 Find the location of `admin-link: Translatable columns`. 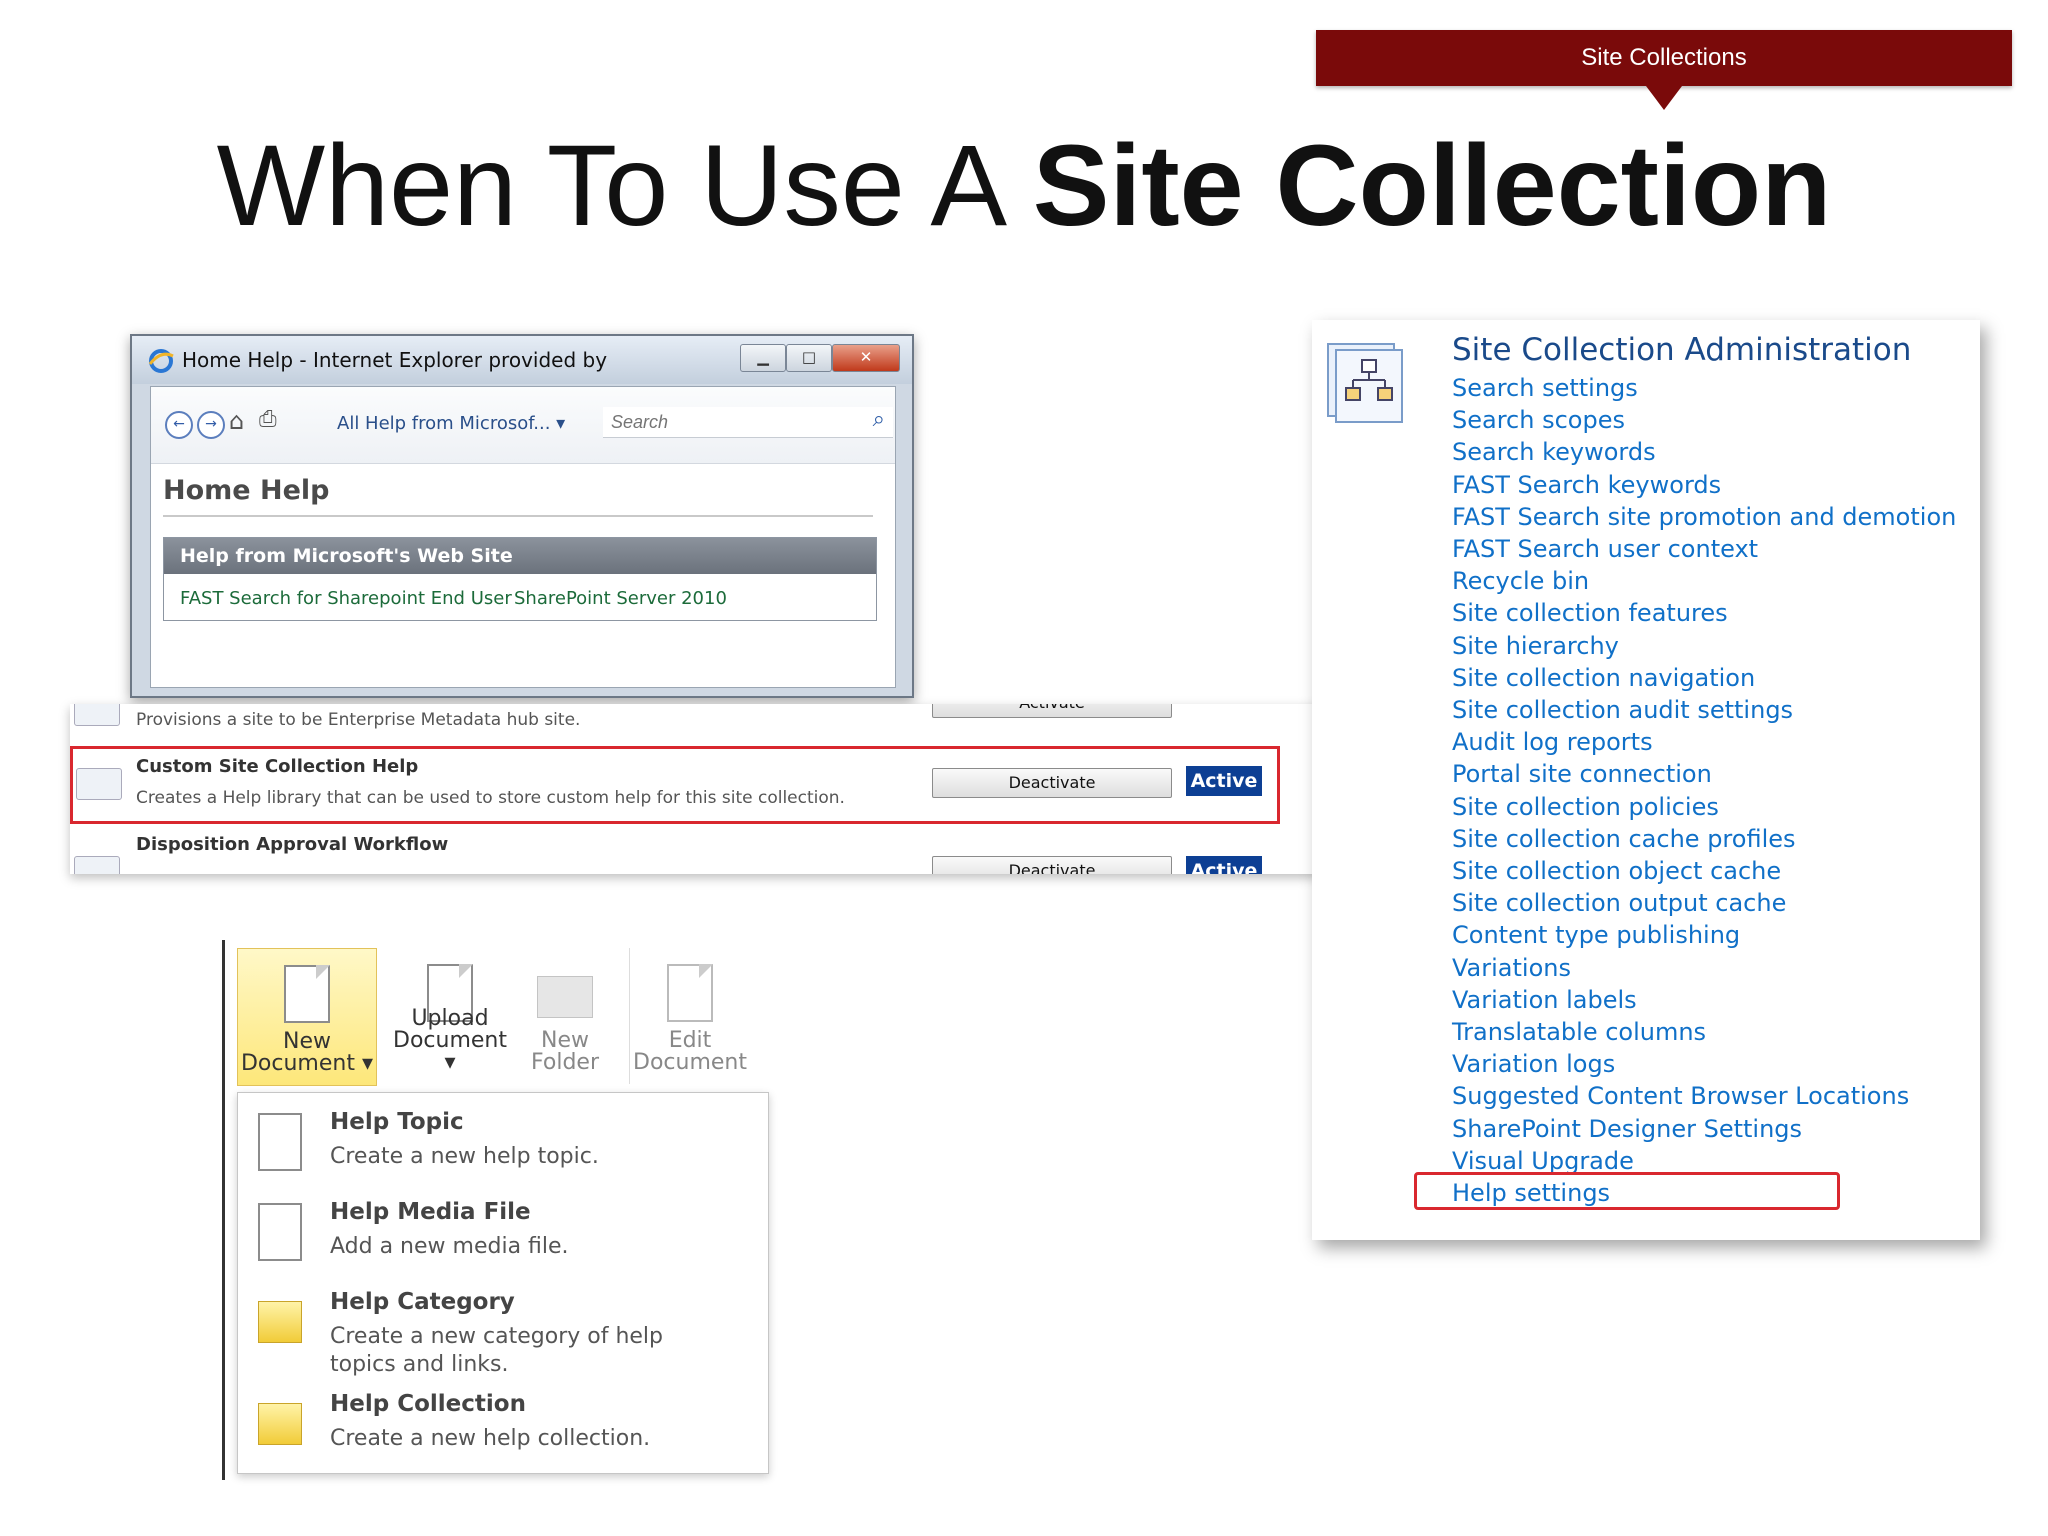

admin-link: Translatable columns is located at coordinates (1704, 1032).